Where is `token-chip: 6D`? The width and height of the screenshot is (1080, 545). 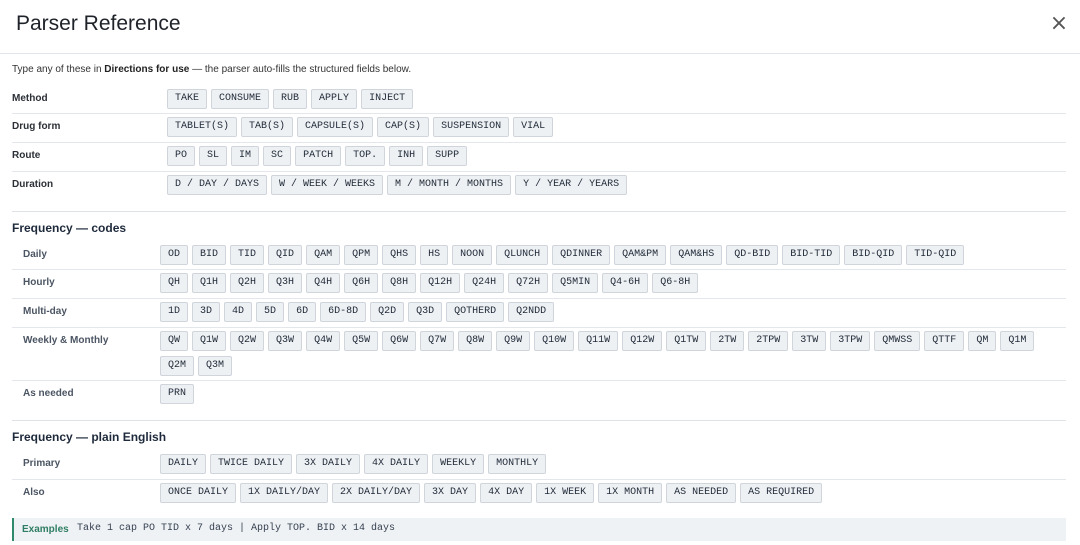
token-chip: 6D is located at coordinates (302, 312).